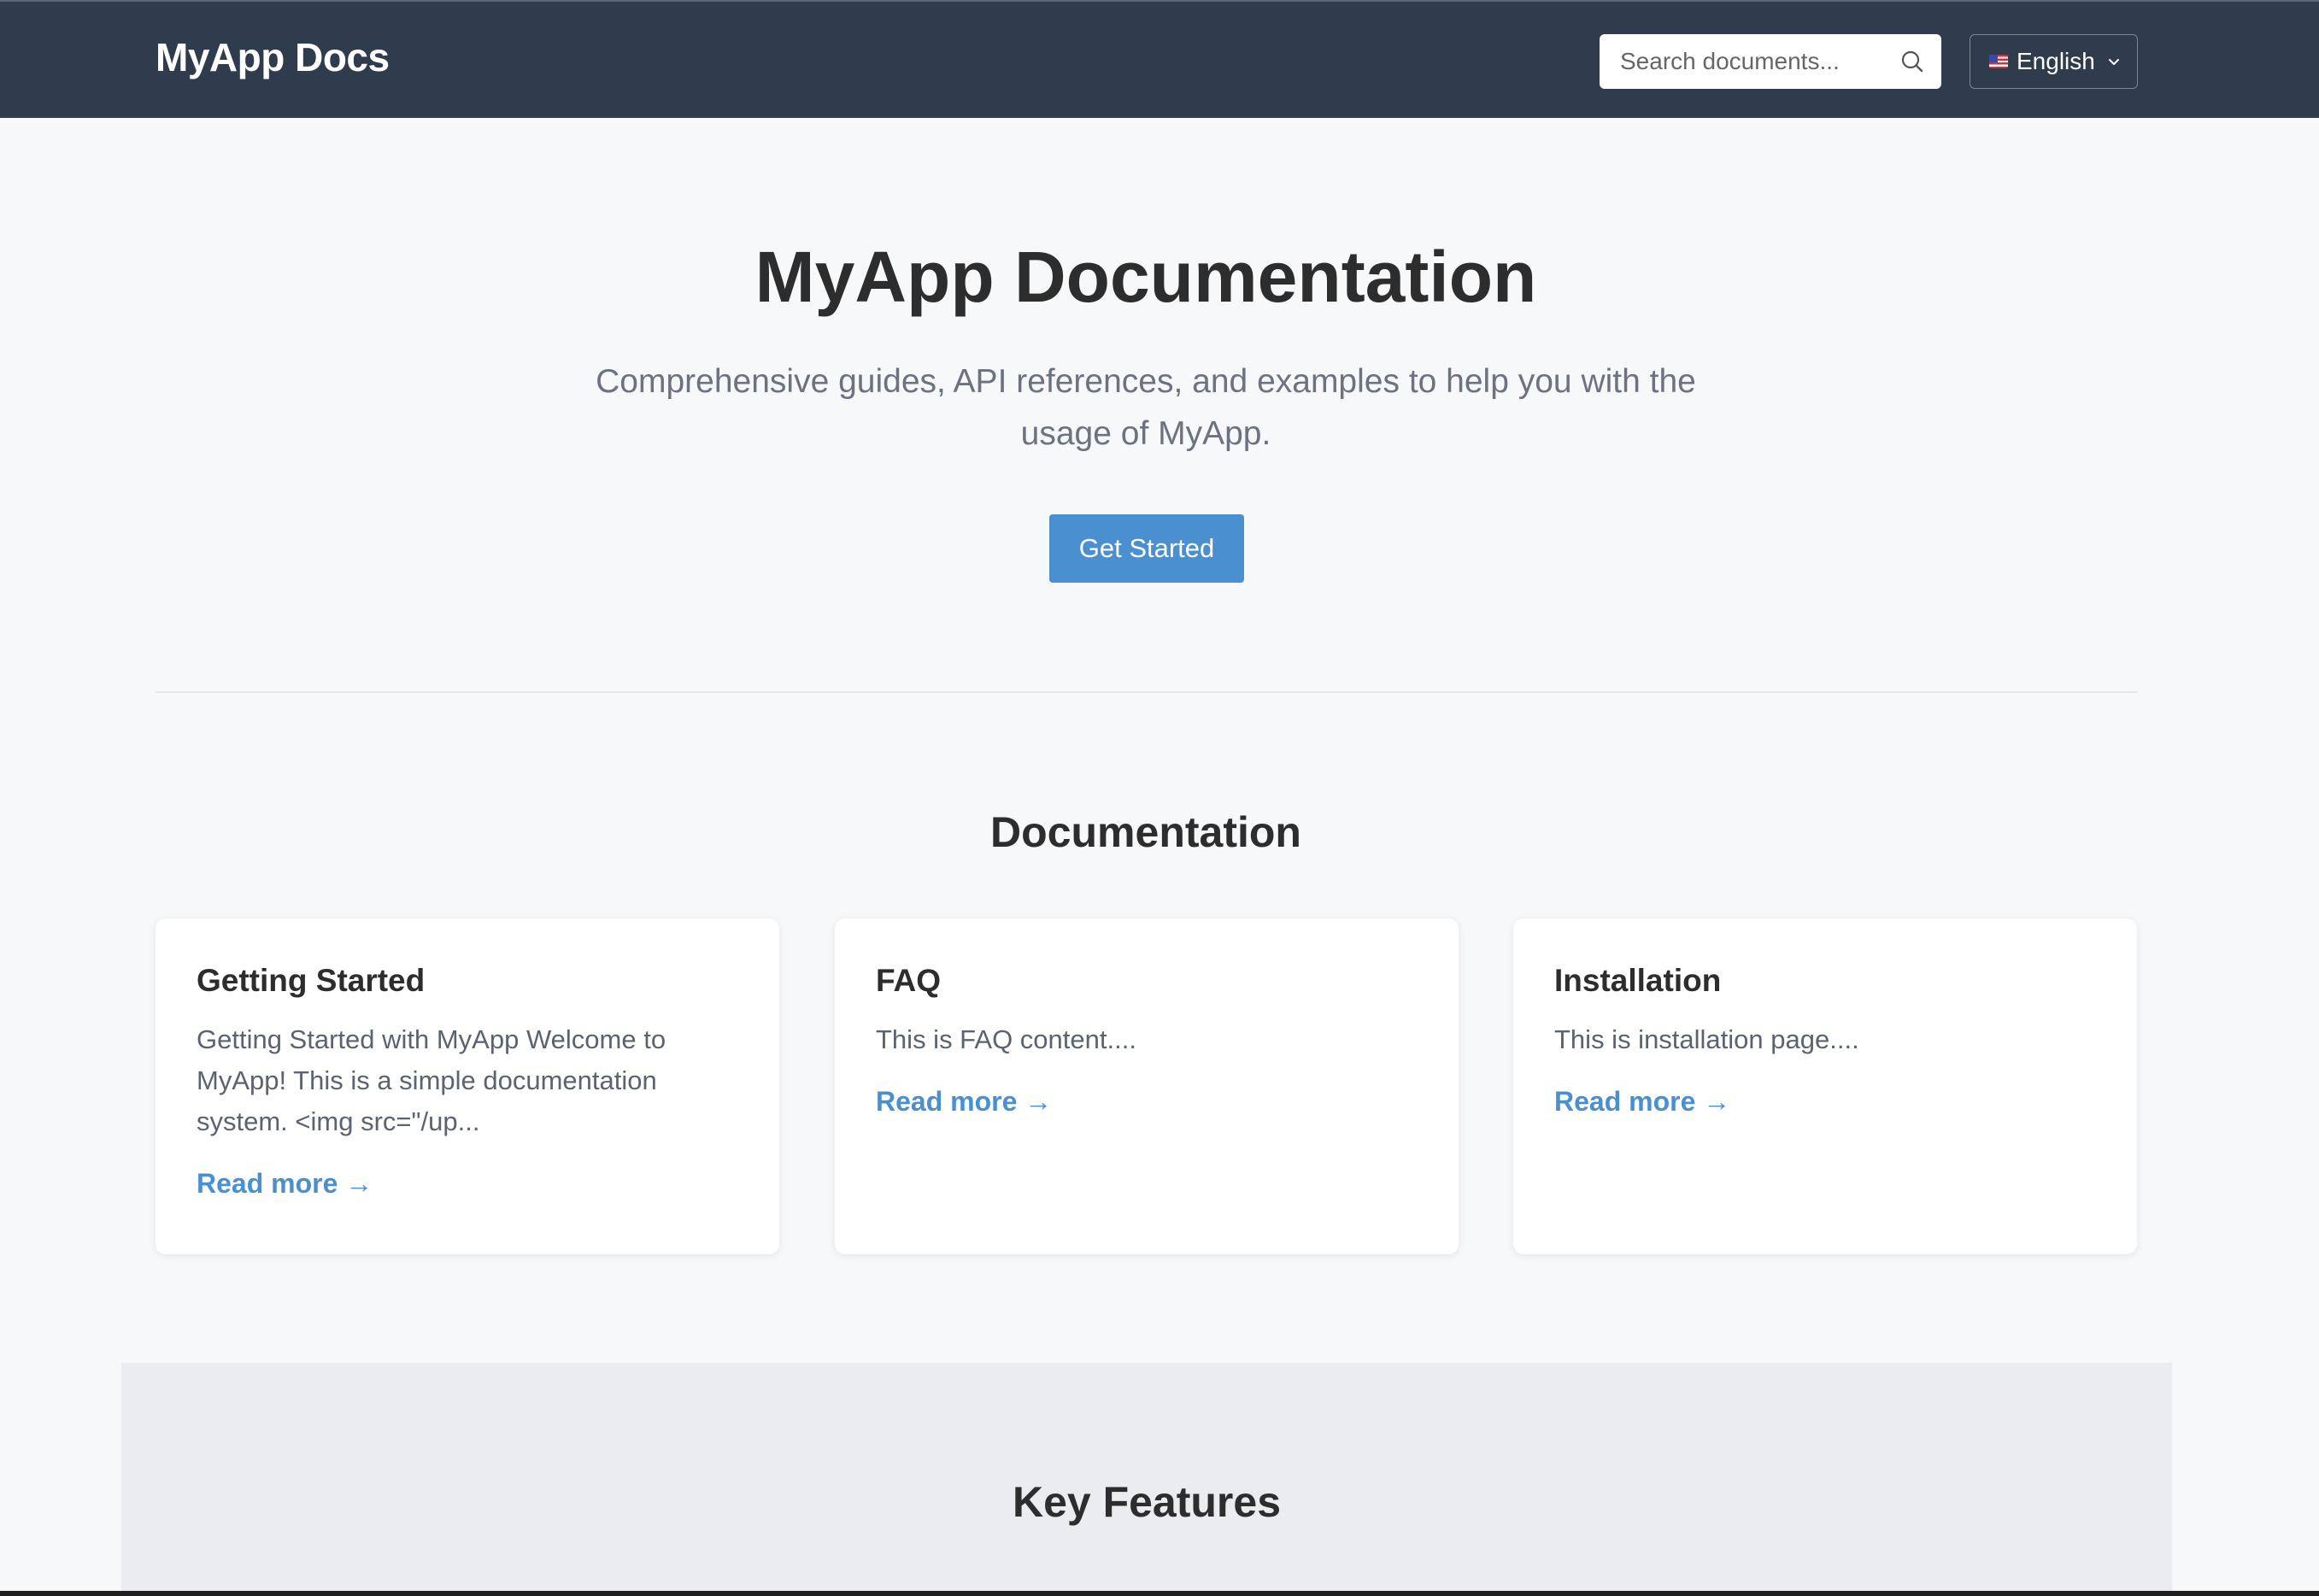 The height and width of the screenshot is (1596, 2319). Describe the element at coordinates (1741, 62) in the screenshot. I see `search-input` at that location.